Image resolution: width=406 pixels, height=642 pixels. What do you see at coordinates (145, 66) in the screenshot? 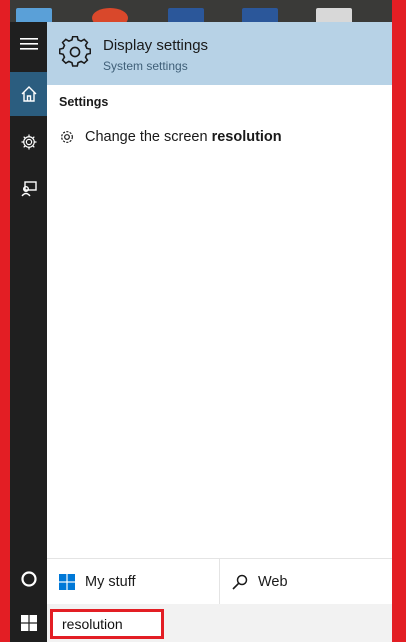
I see `best-match-subtitle: System settings` at bounding box center [145, 66].